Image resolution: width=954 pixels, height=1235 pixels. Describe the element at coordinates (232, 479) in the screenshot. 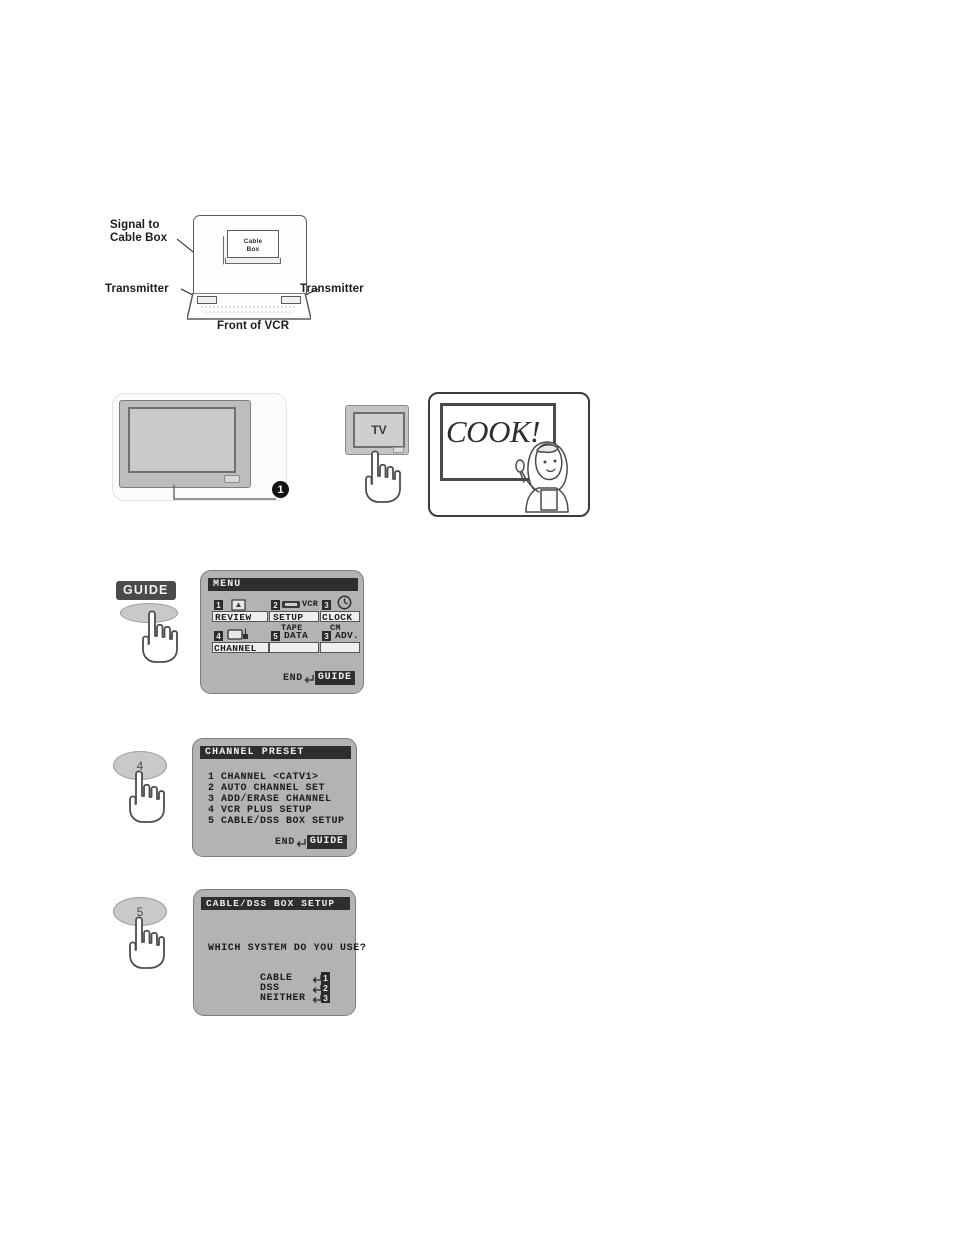

I see `tv-indicator-icon` at that location.